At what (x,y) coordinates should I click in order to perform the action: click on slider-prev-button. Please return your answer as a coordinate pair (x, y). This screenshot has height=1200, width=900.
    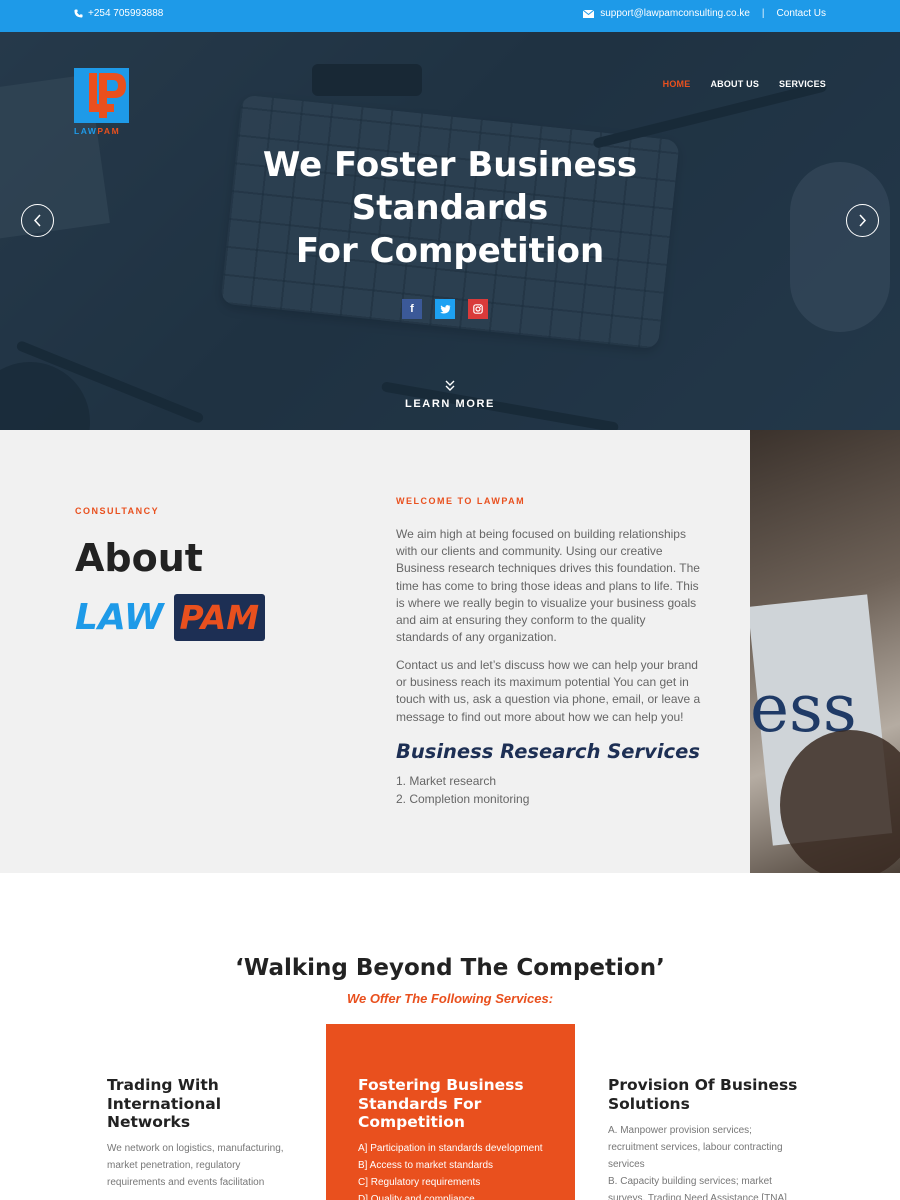
    Looking at the image, I should click on (37, 220).